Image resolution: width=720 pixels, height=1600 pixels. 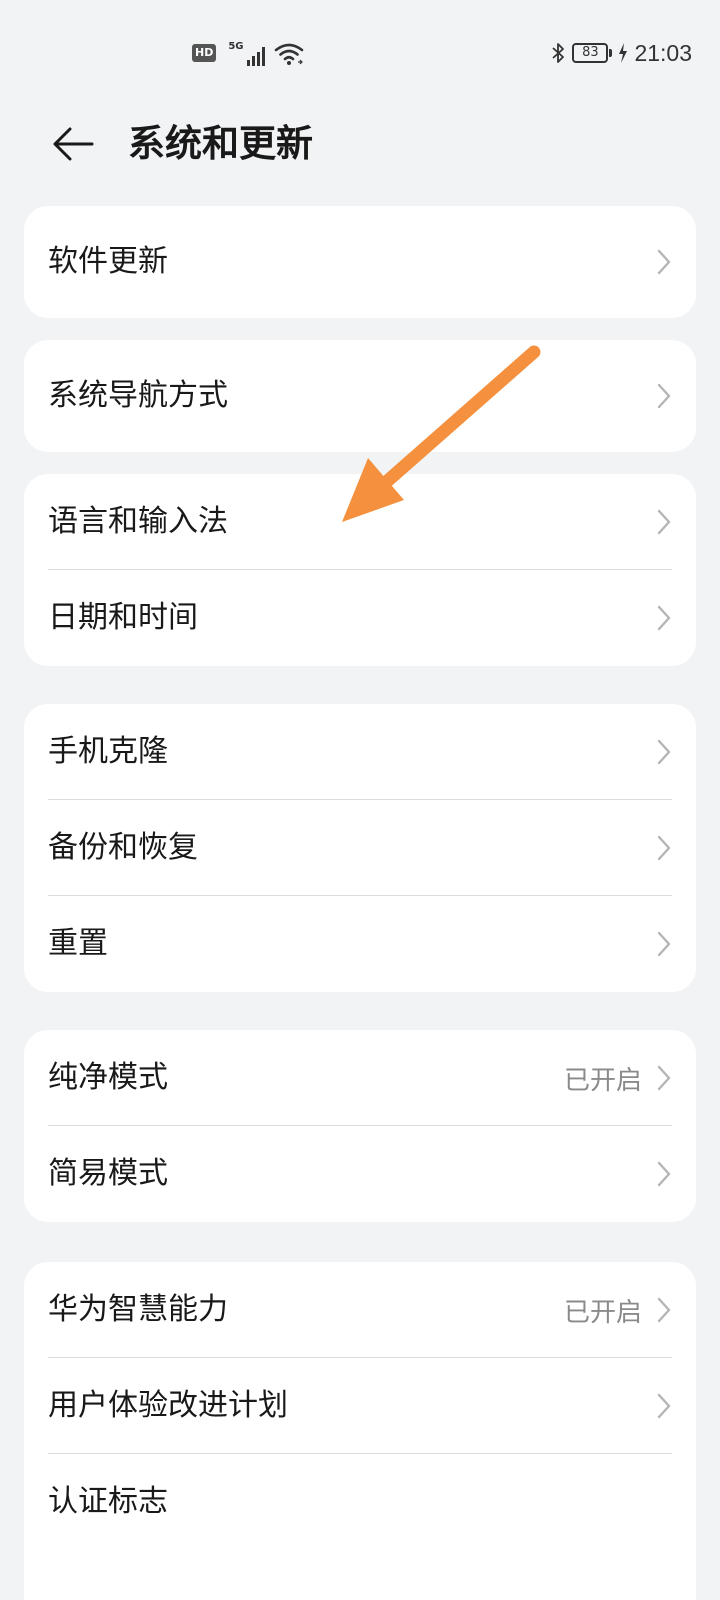 I want to click on wifi-icon, so click(x=288, y=54).